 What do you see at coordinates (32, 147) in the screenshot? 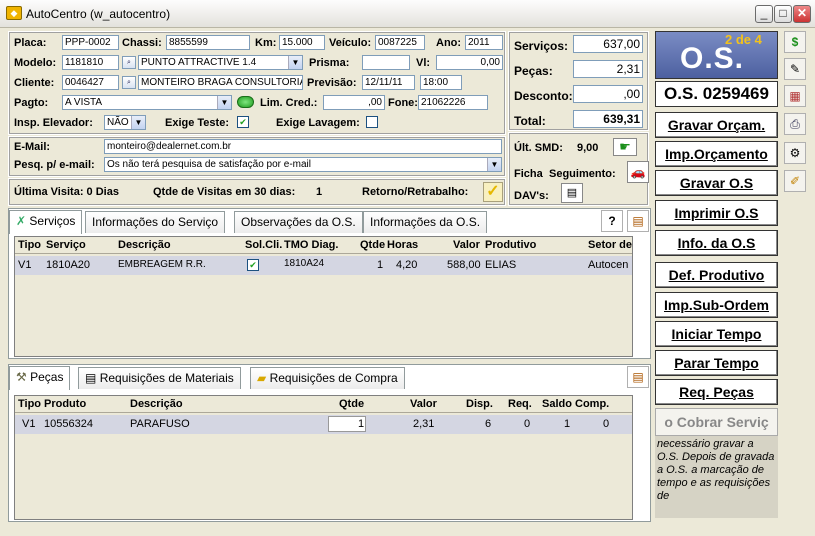
I see `email-label: E-Mail:` at bounding box center [32, 147].